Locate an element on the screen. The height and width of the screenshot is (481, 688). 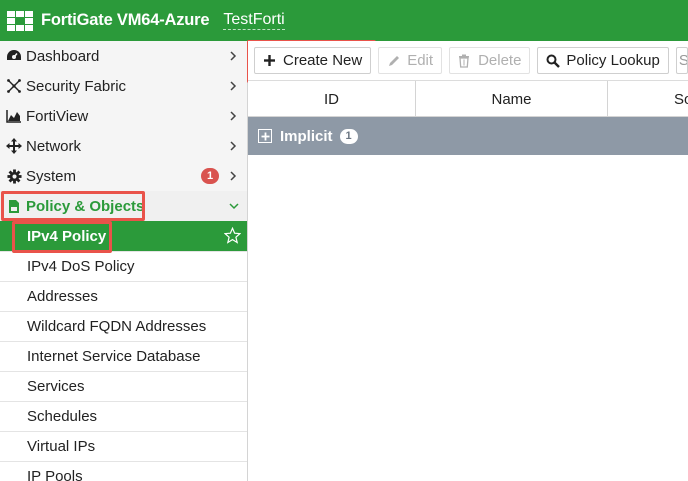
policy-toolbar: Create New Edit Delete Policy Lookup S is located at coordinates (468, 61).